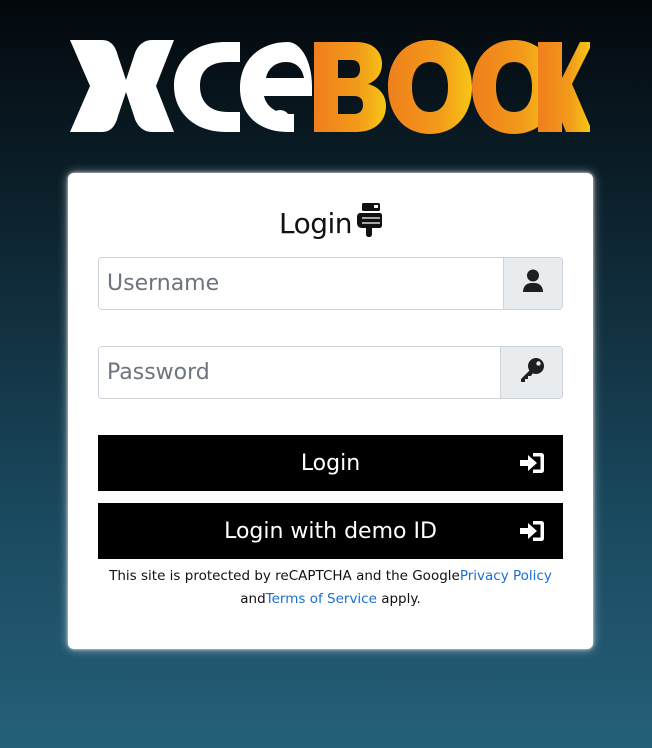 This screenshot has height=748, width=652. I want to click on user-icon, so click(533, 283).